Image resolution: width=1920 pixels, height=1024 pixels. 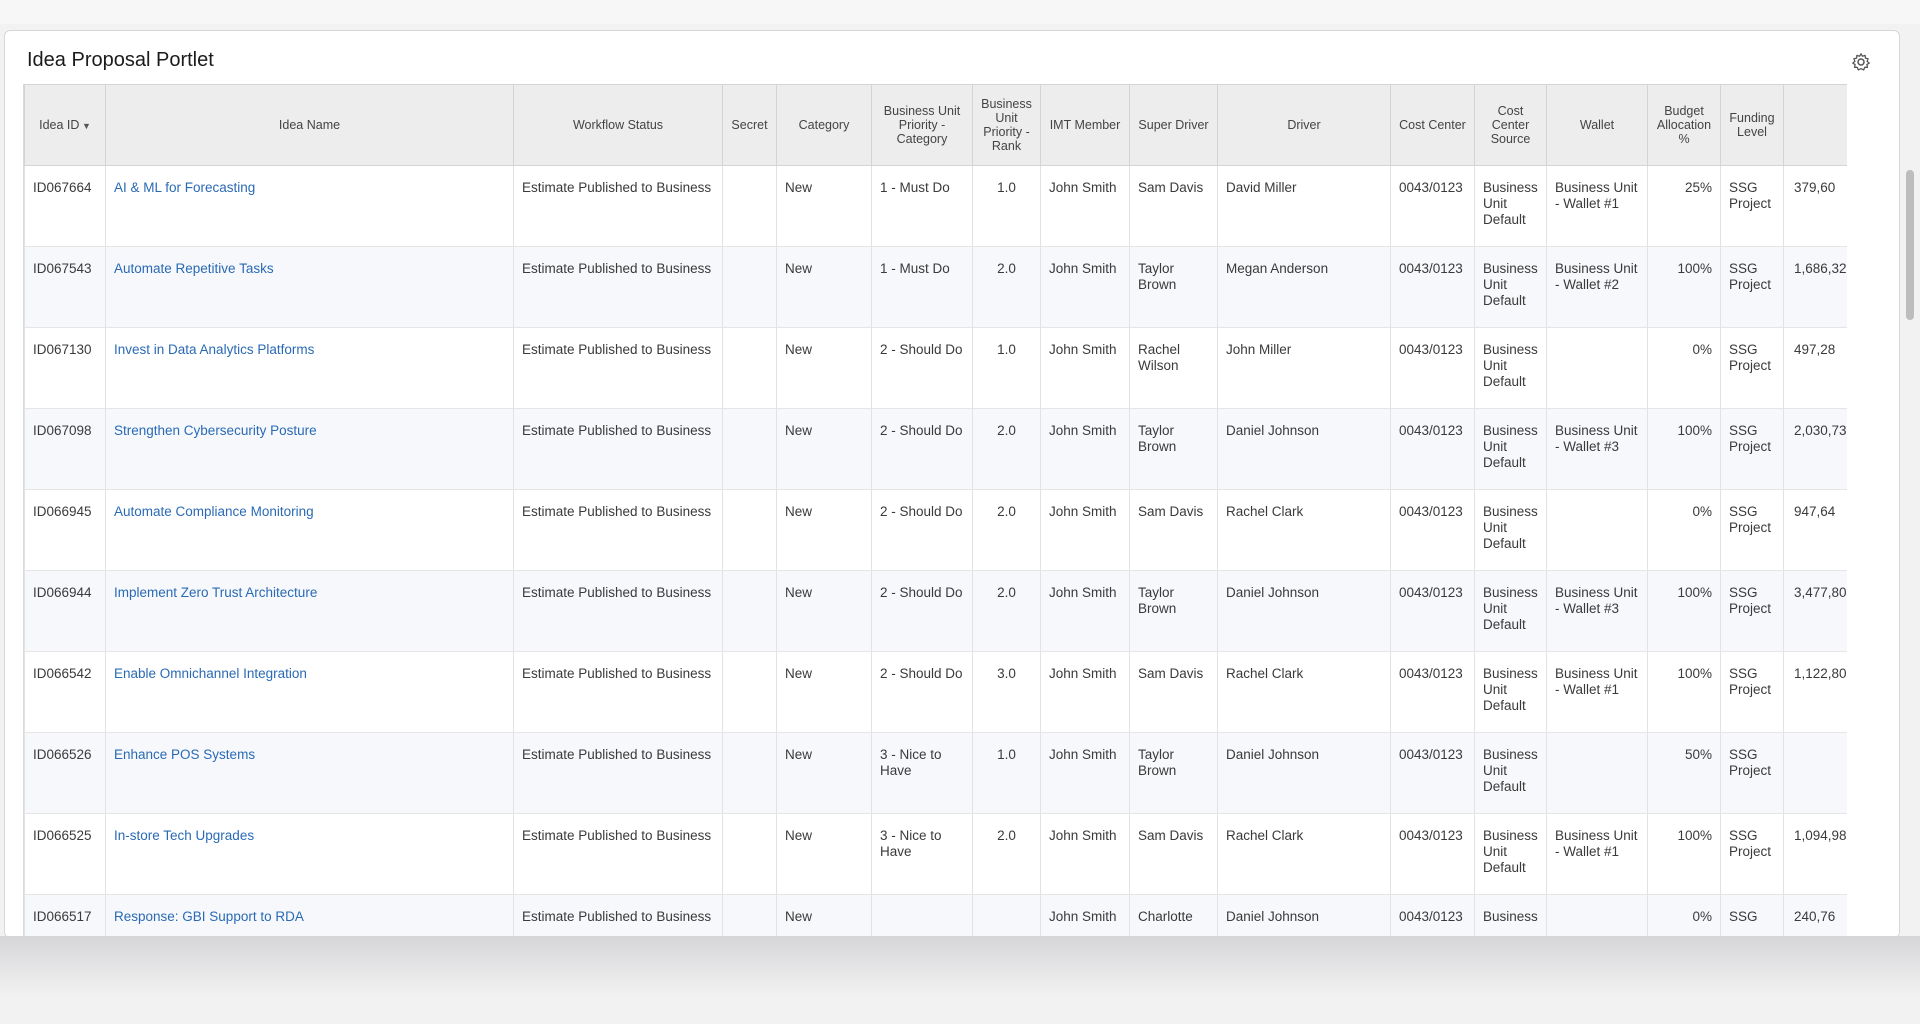 What do you see at coordinates (209, 916) in the screenshot?
I see `idea-name-link: Response: GBI Support to RDA` at bounding box center [209, 916].